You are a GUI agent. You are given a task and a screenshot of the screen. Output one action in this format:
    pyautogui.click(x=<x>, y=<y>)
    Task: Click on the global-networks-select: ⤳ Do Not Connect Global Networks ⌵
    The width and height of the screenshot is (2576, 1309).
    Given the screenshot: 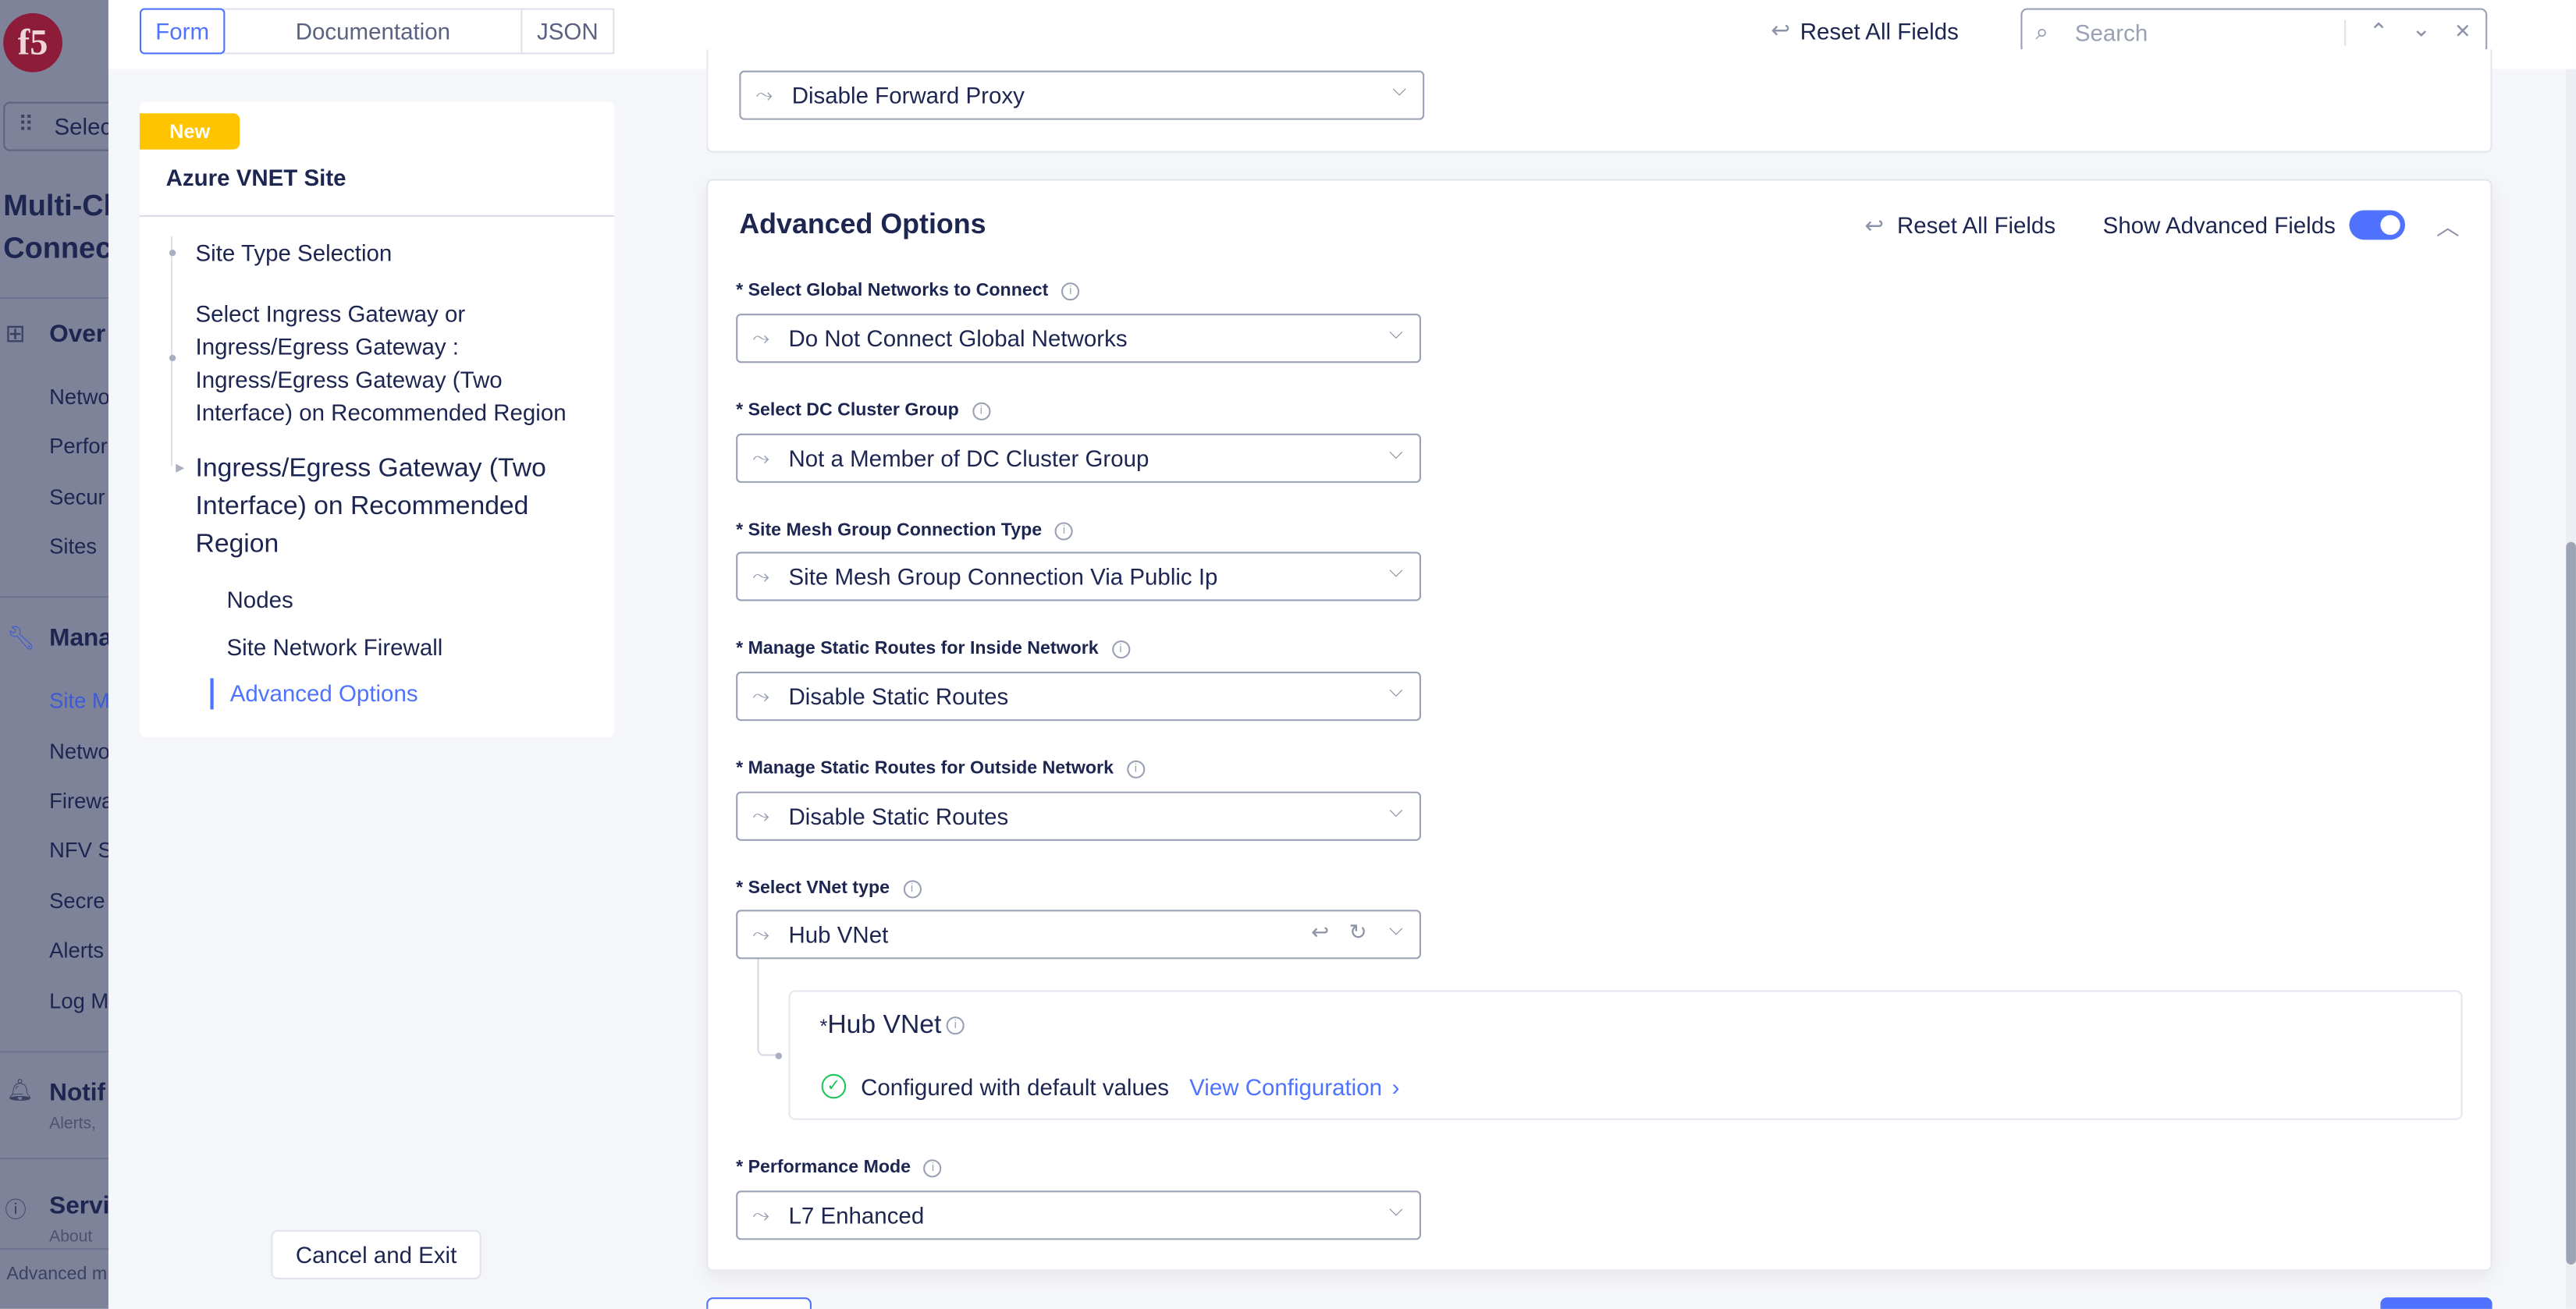 What is the action you would take?
    pyautogui.click(x=1078, y=339)
    